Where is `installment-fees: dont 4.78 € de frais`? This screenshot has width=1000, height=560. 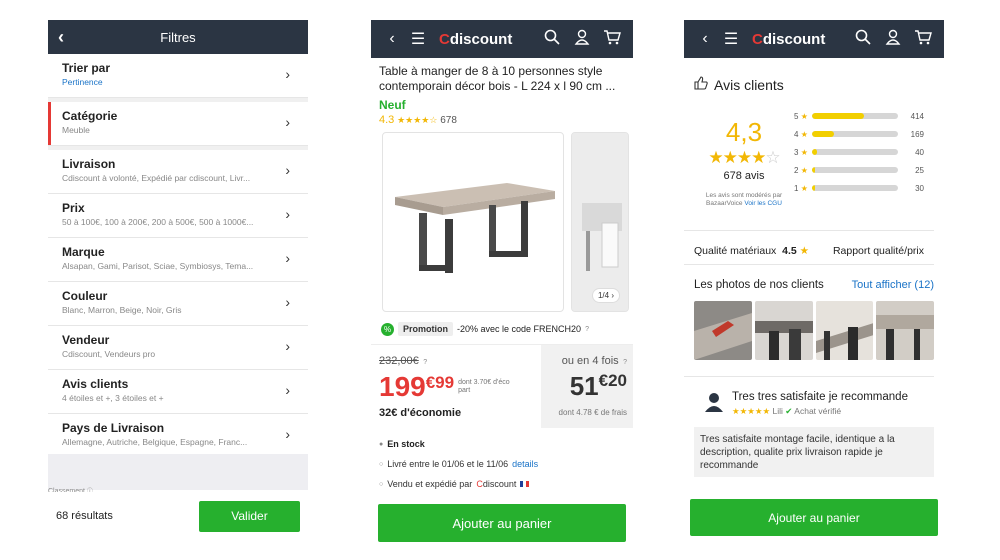
installment-fees: dont 4.78 € de frais is located at coordinates (593, 412).